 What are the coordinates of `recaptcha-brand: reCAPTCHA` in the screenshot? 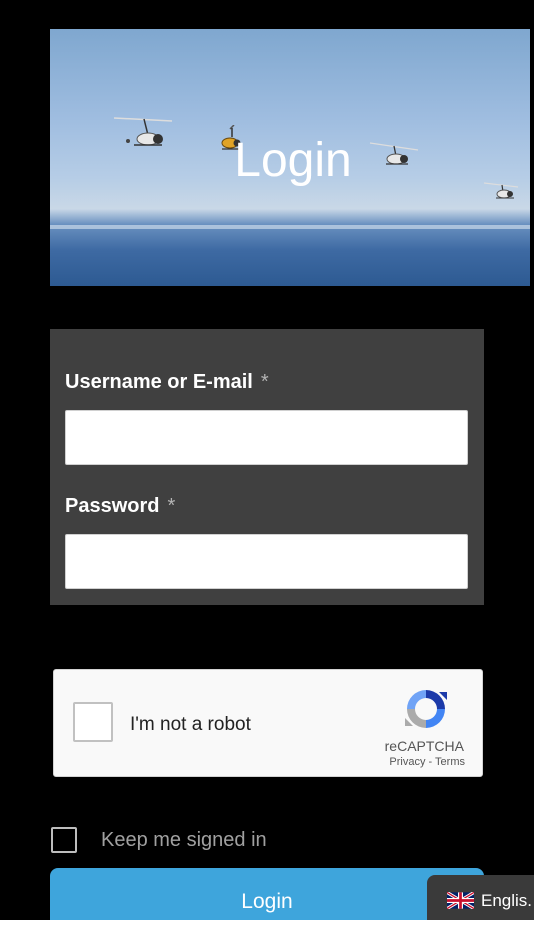 It's located at (424, 746).